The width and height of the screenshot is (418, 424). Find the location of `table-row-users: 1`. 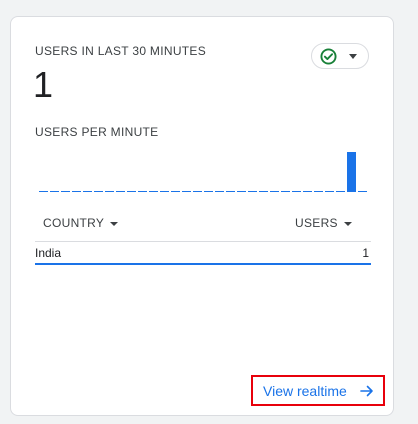

table-row-users: 1 is located at coordinates (365, 253).